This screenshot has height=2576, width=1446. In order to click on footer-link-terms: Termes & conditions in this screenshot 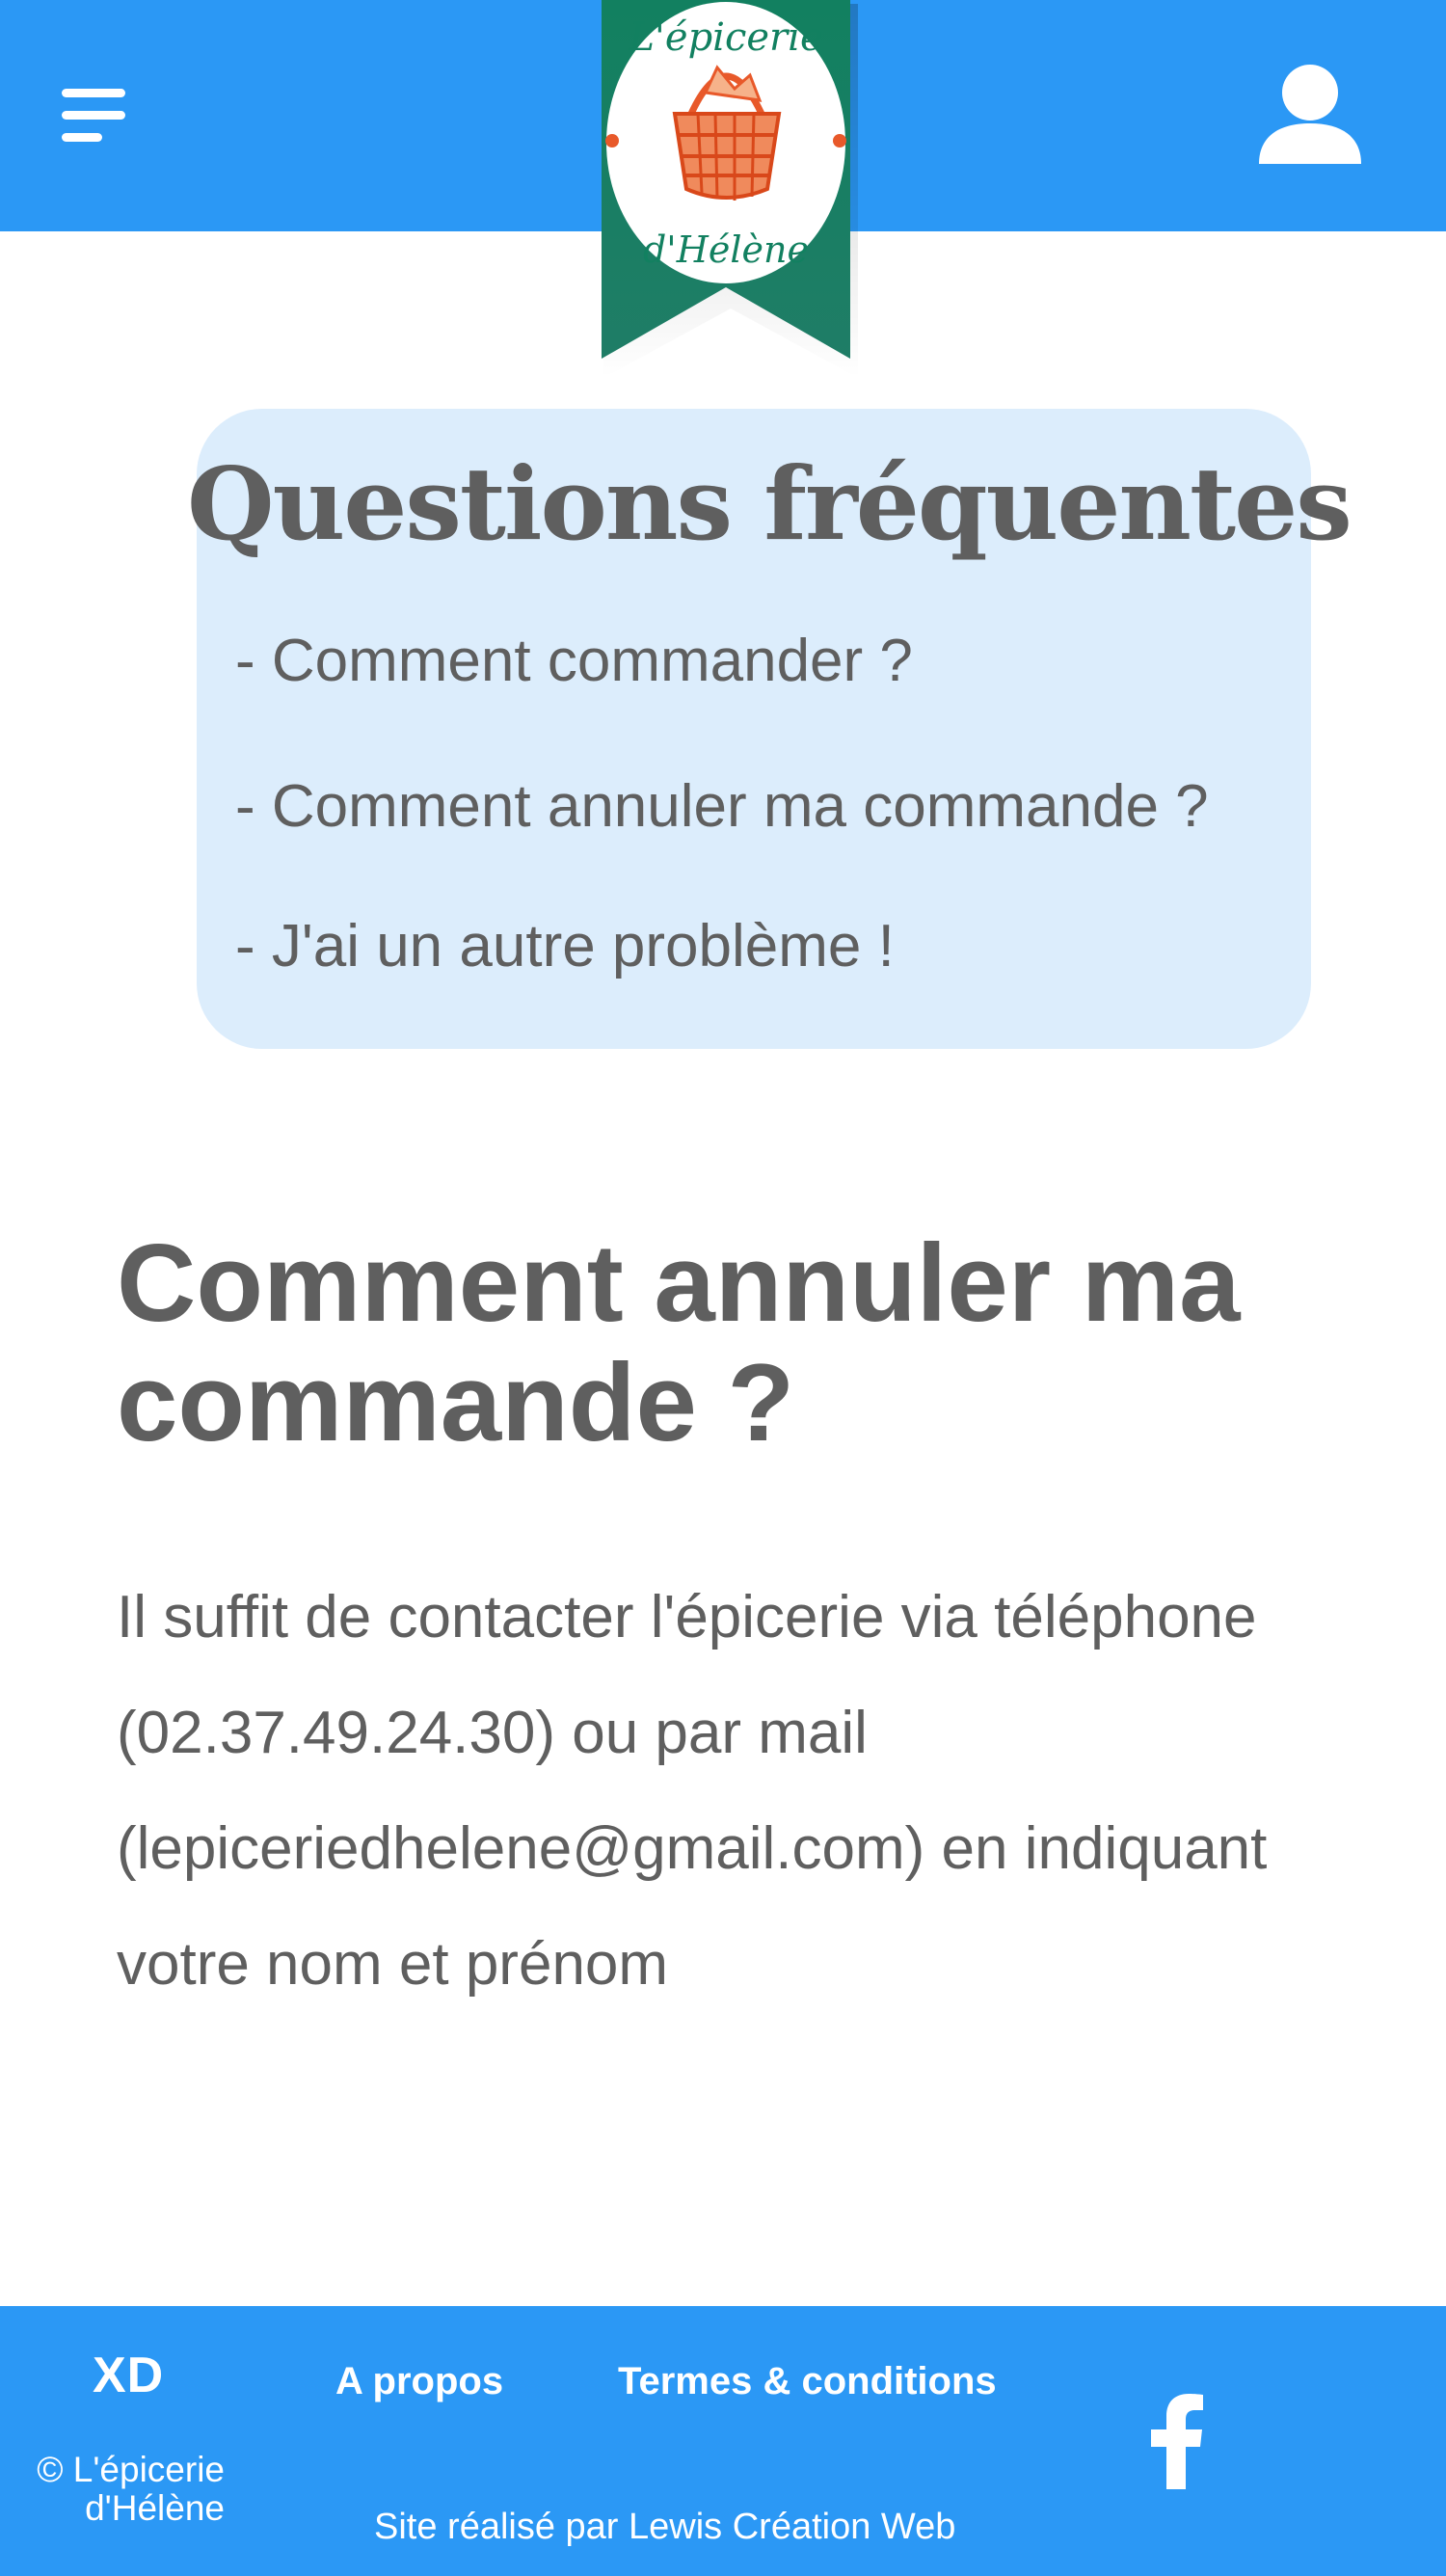, I will do `click(808, 2382)`.